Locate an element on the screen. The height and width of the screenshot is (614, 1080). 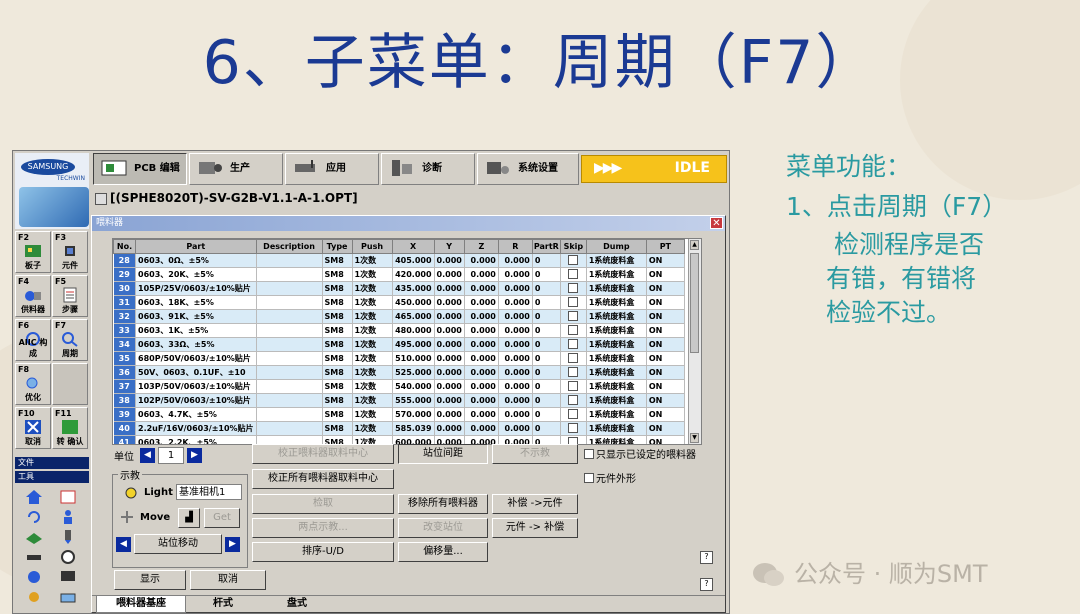
cell-no: 28 is located at coordinates (124, 260).